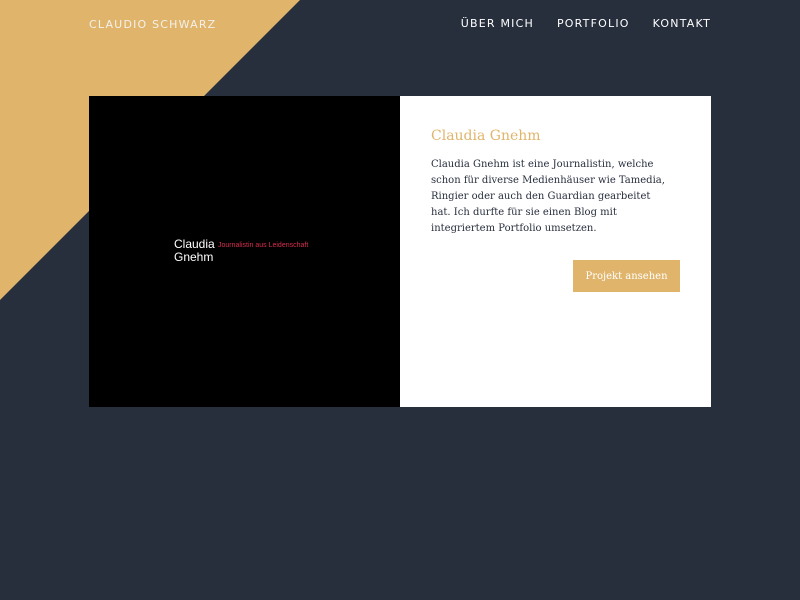  I want to click on main-nav: ÜBER MICH PORTFOLIO KONTAKT, so click(586, 23).